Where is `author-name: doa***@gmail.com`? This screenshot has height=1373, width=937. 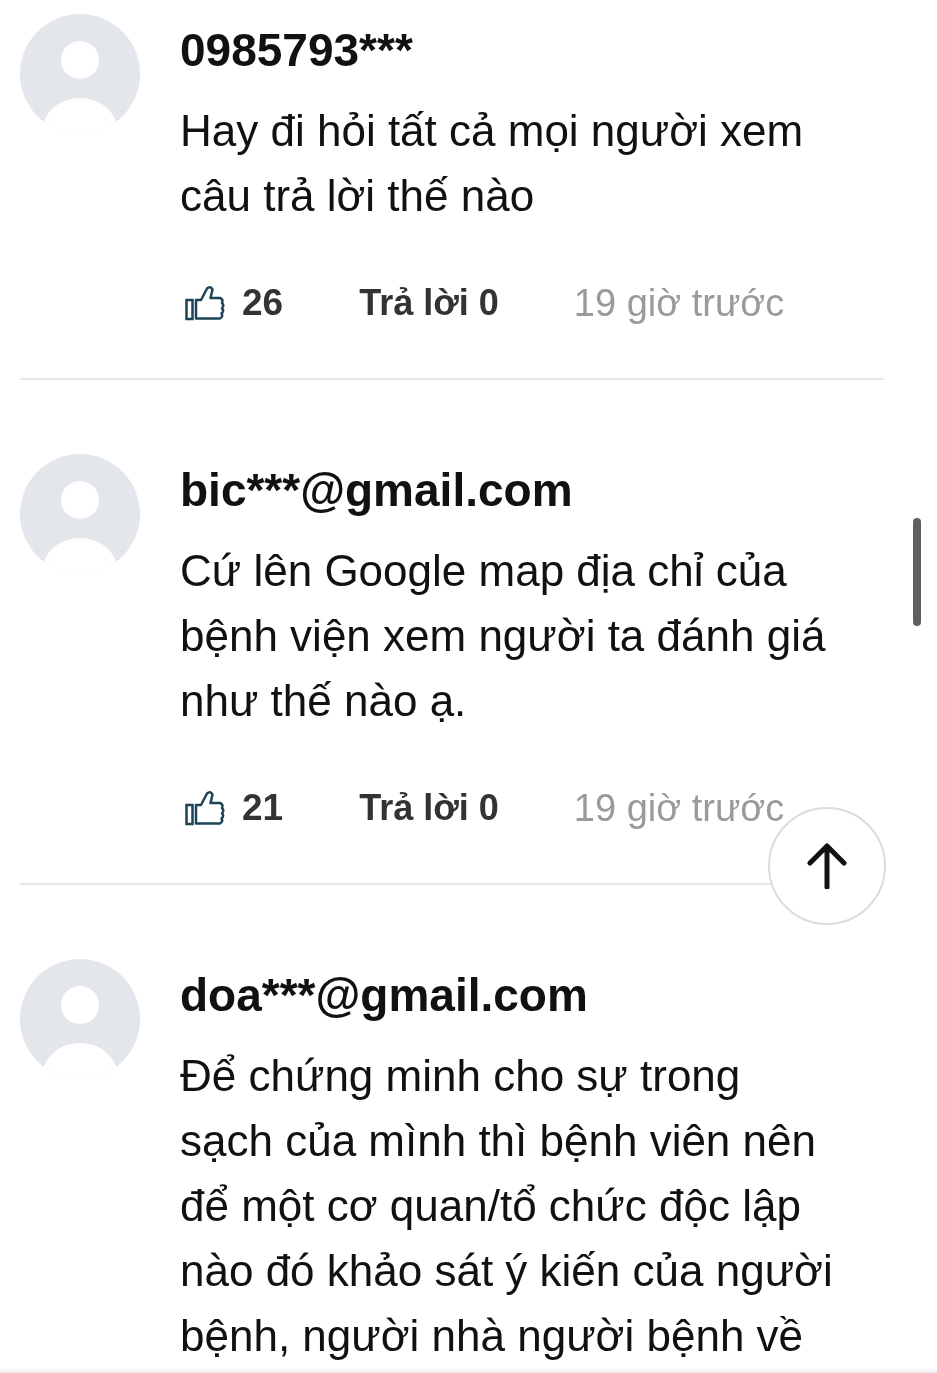
author-name: doa***@gmail.com is located at coordinates (384, 995).